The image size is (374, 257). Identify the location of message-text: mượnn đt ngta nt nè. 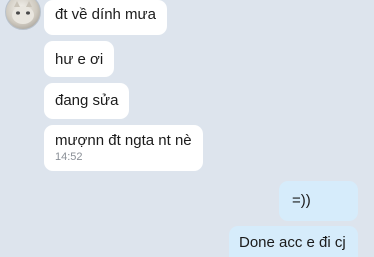
(123, 140).